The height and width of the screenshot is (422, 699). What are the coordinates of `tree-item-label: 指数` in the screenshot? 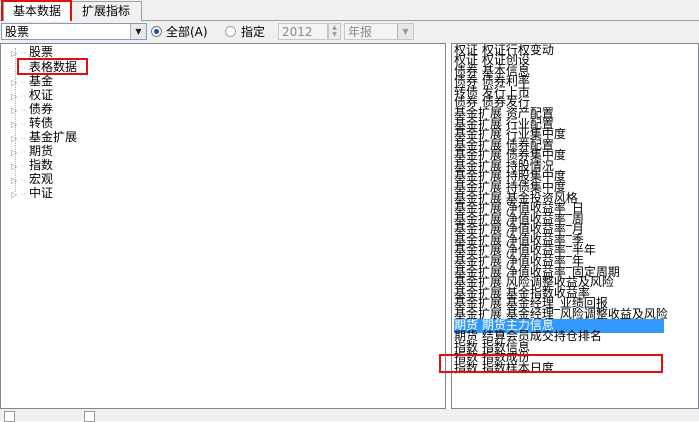 It's located at (41, 165).